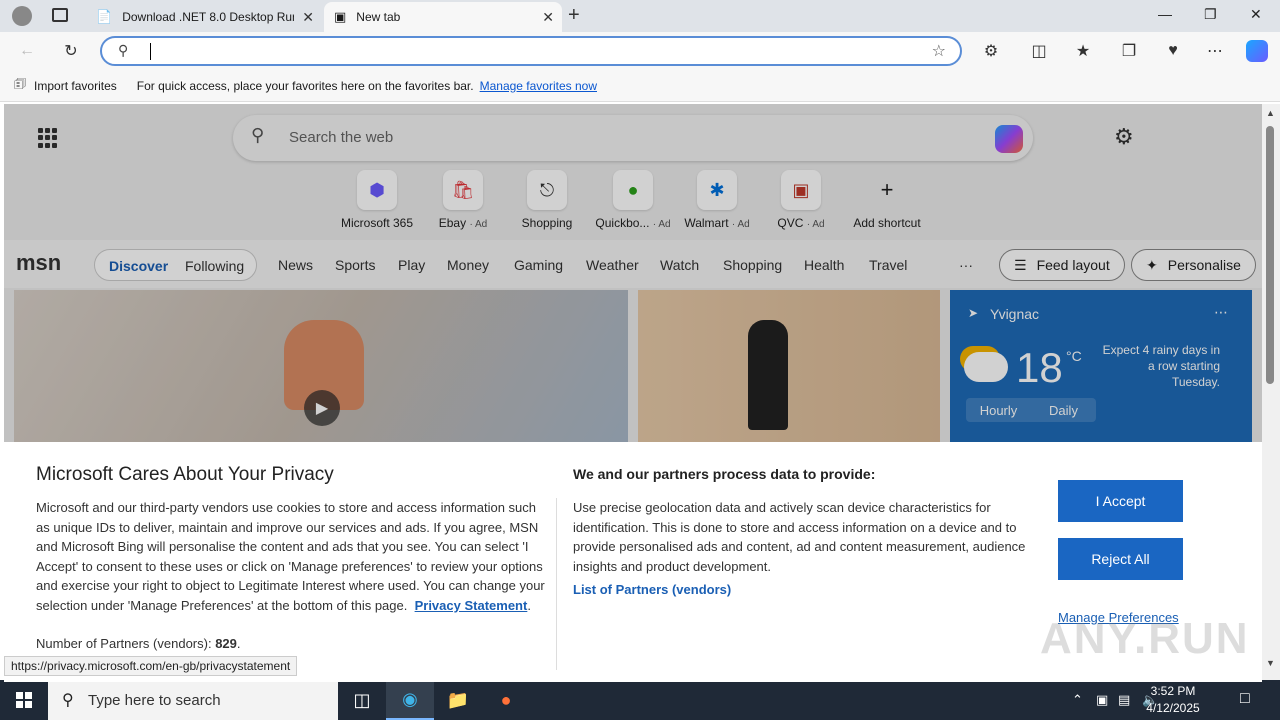  Describe the element at coordinates (991, 51) in the screenshot. I see `extensions-icon: ⚙` at that location.